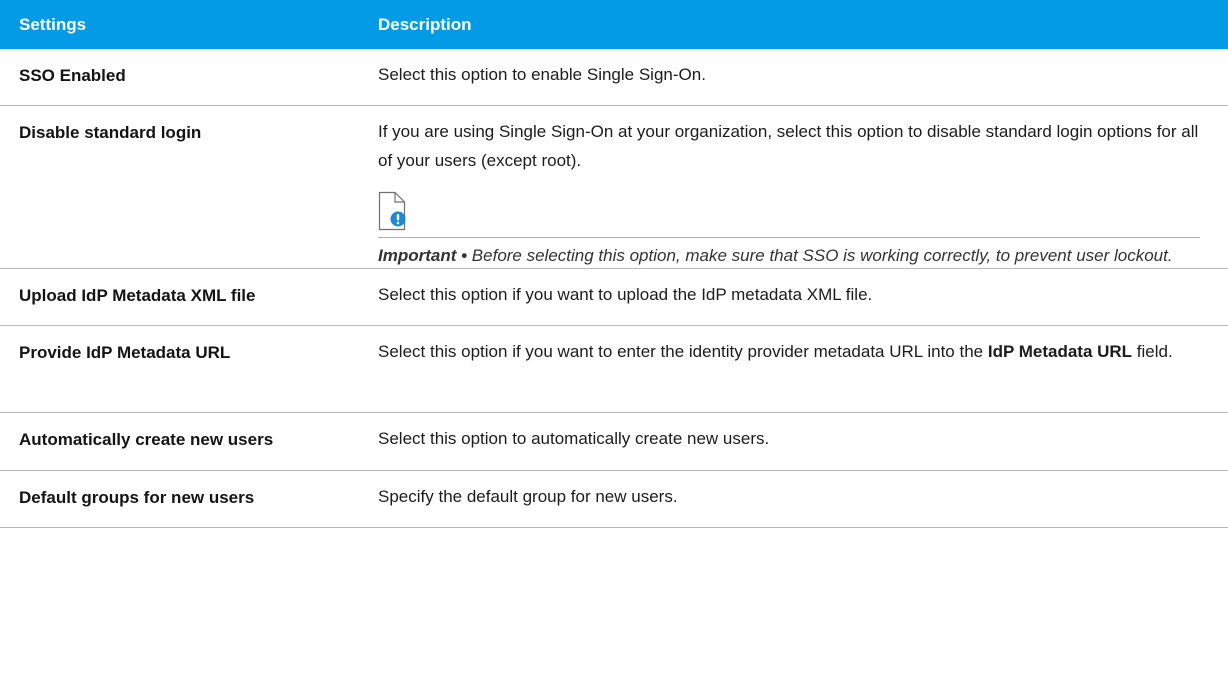 The height and width of the screenshot is (685, 1228). What do you see at coordinates (425, 24) in the screenshot?
I see `header-description: Description` at bounding box center [425, 24].